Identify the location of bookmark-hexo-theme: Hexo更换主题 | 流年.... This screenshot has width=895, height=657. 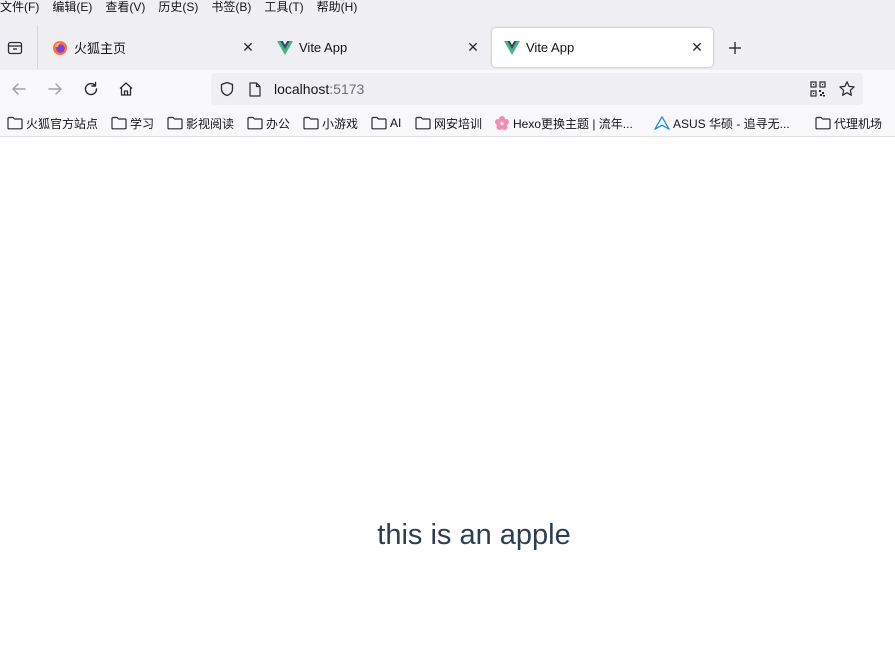
(563, 123).